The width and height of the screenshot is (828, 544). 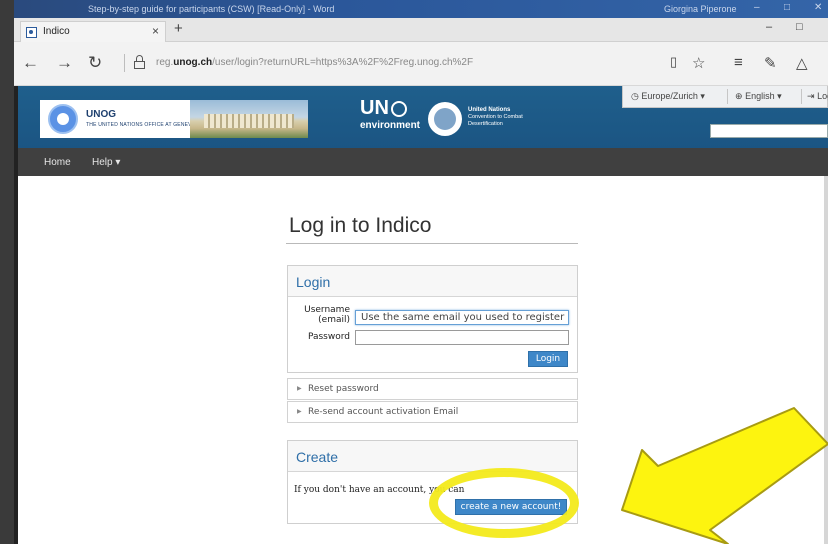 I want to click on browser-tab-strip: Indico × + – □, so click(x=421, y=30).